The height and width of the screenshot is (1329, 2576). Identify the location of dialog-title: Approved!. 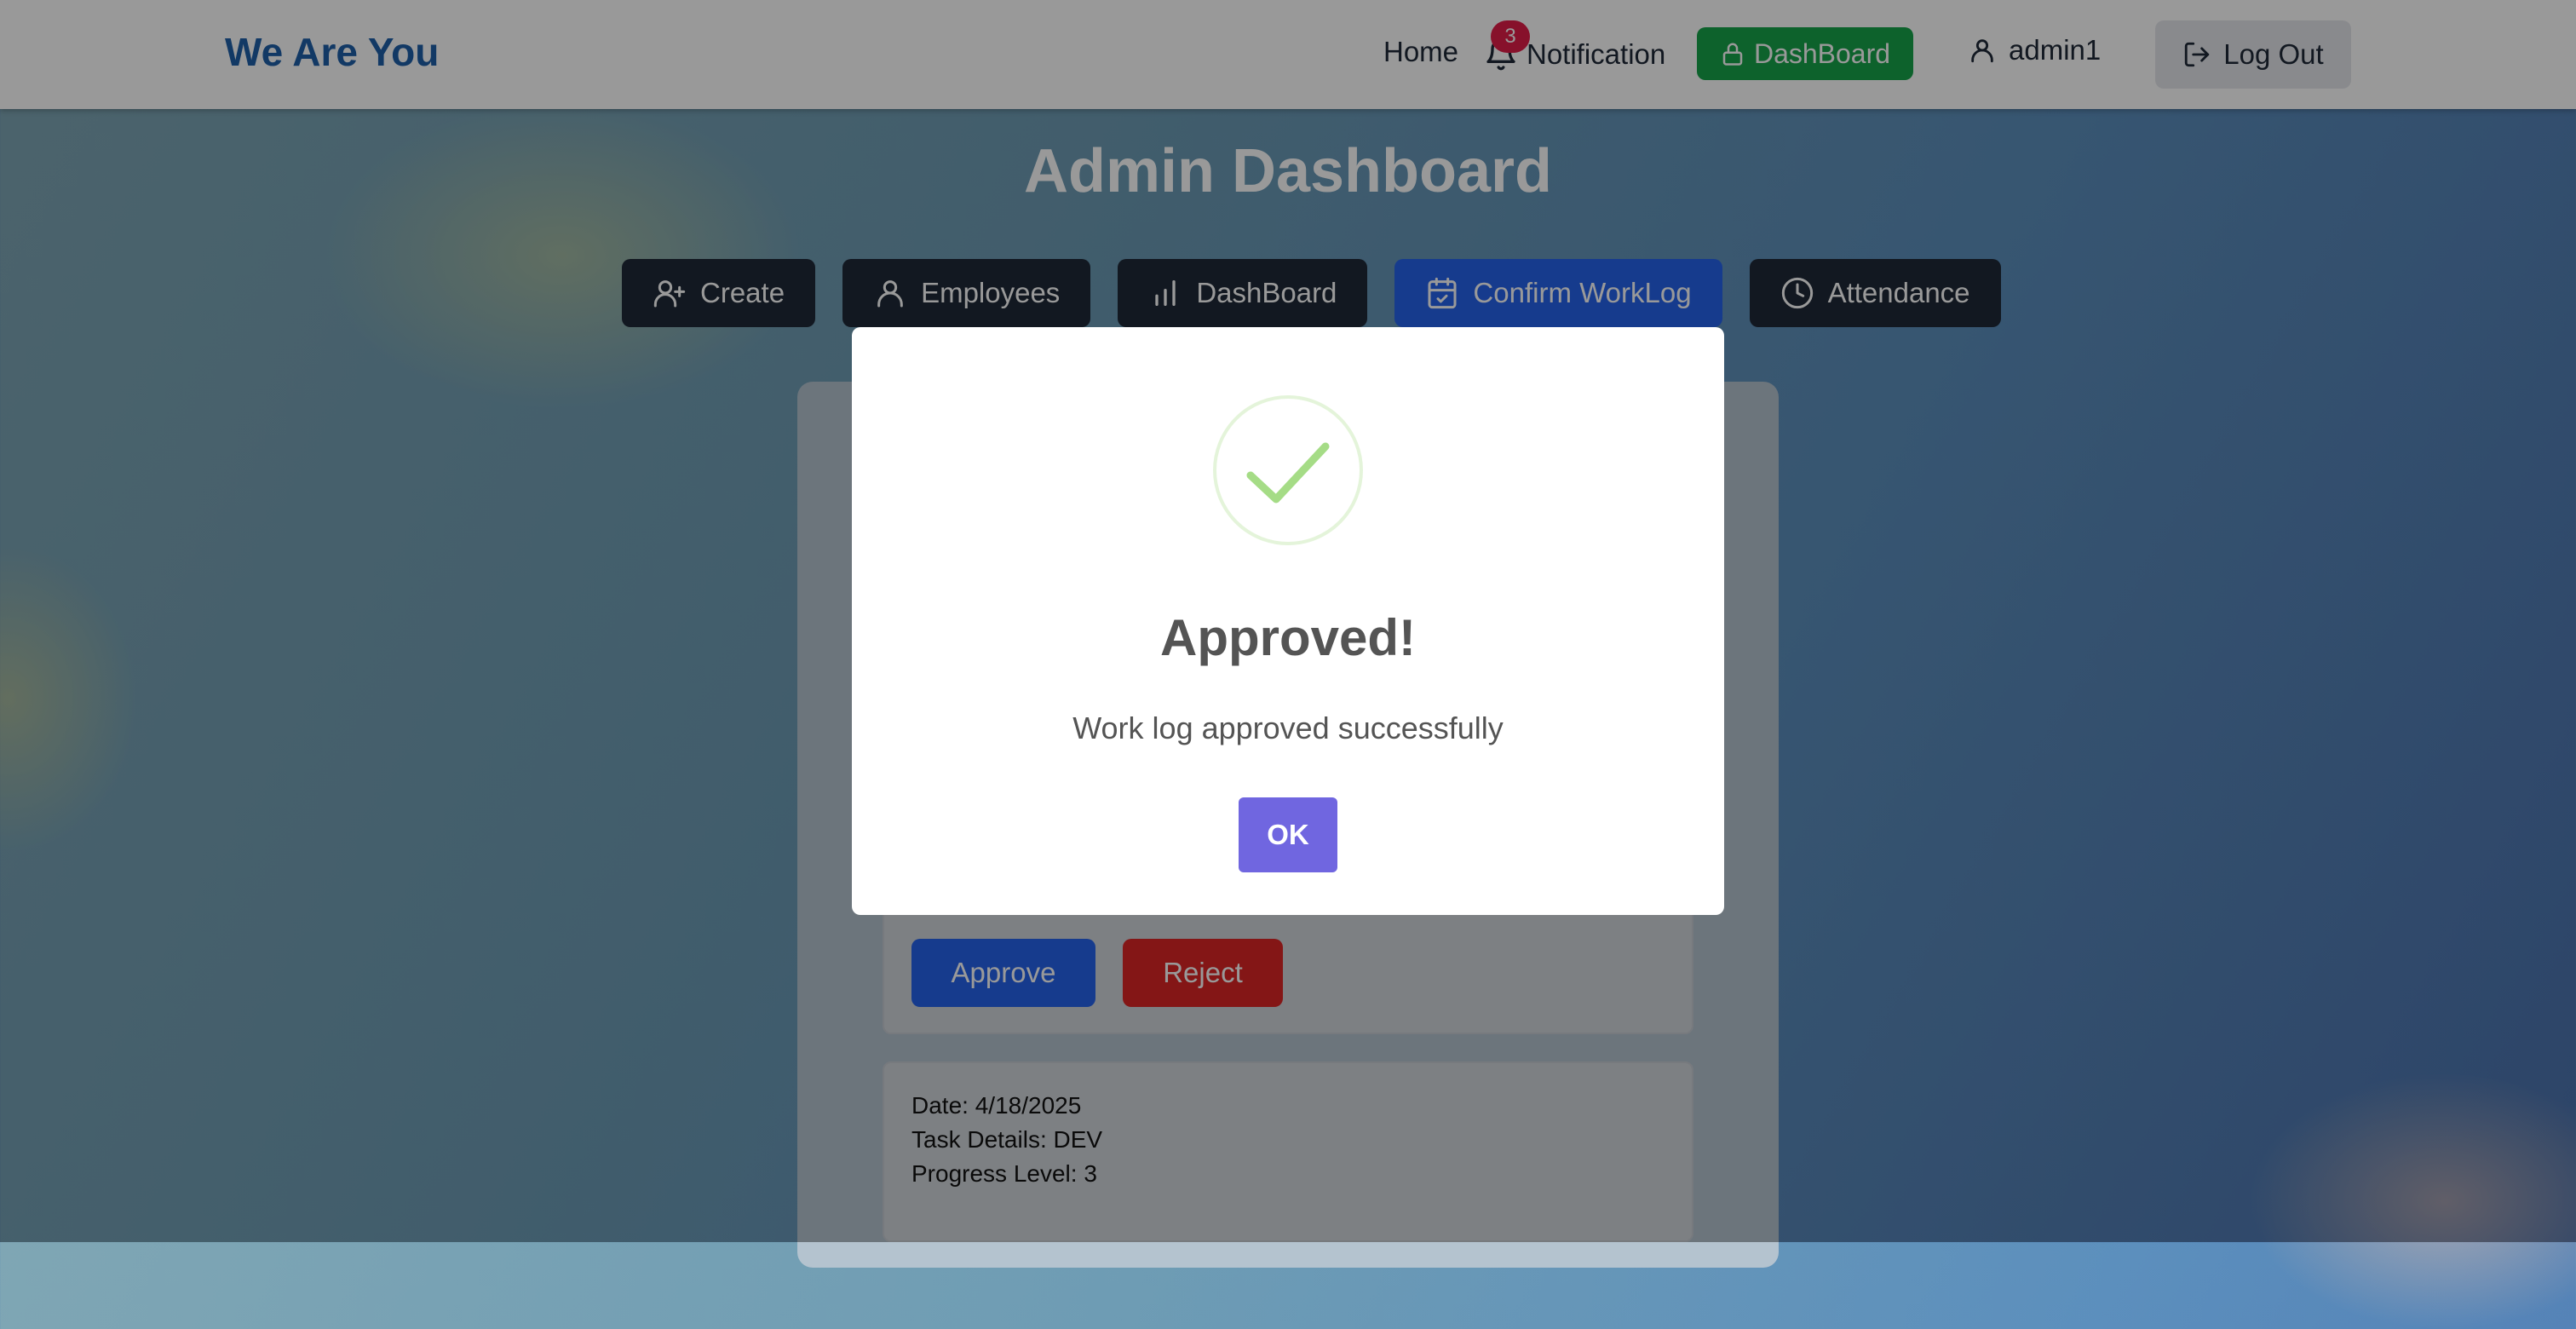
(1288, 637).